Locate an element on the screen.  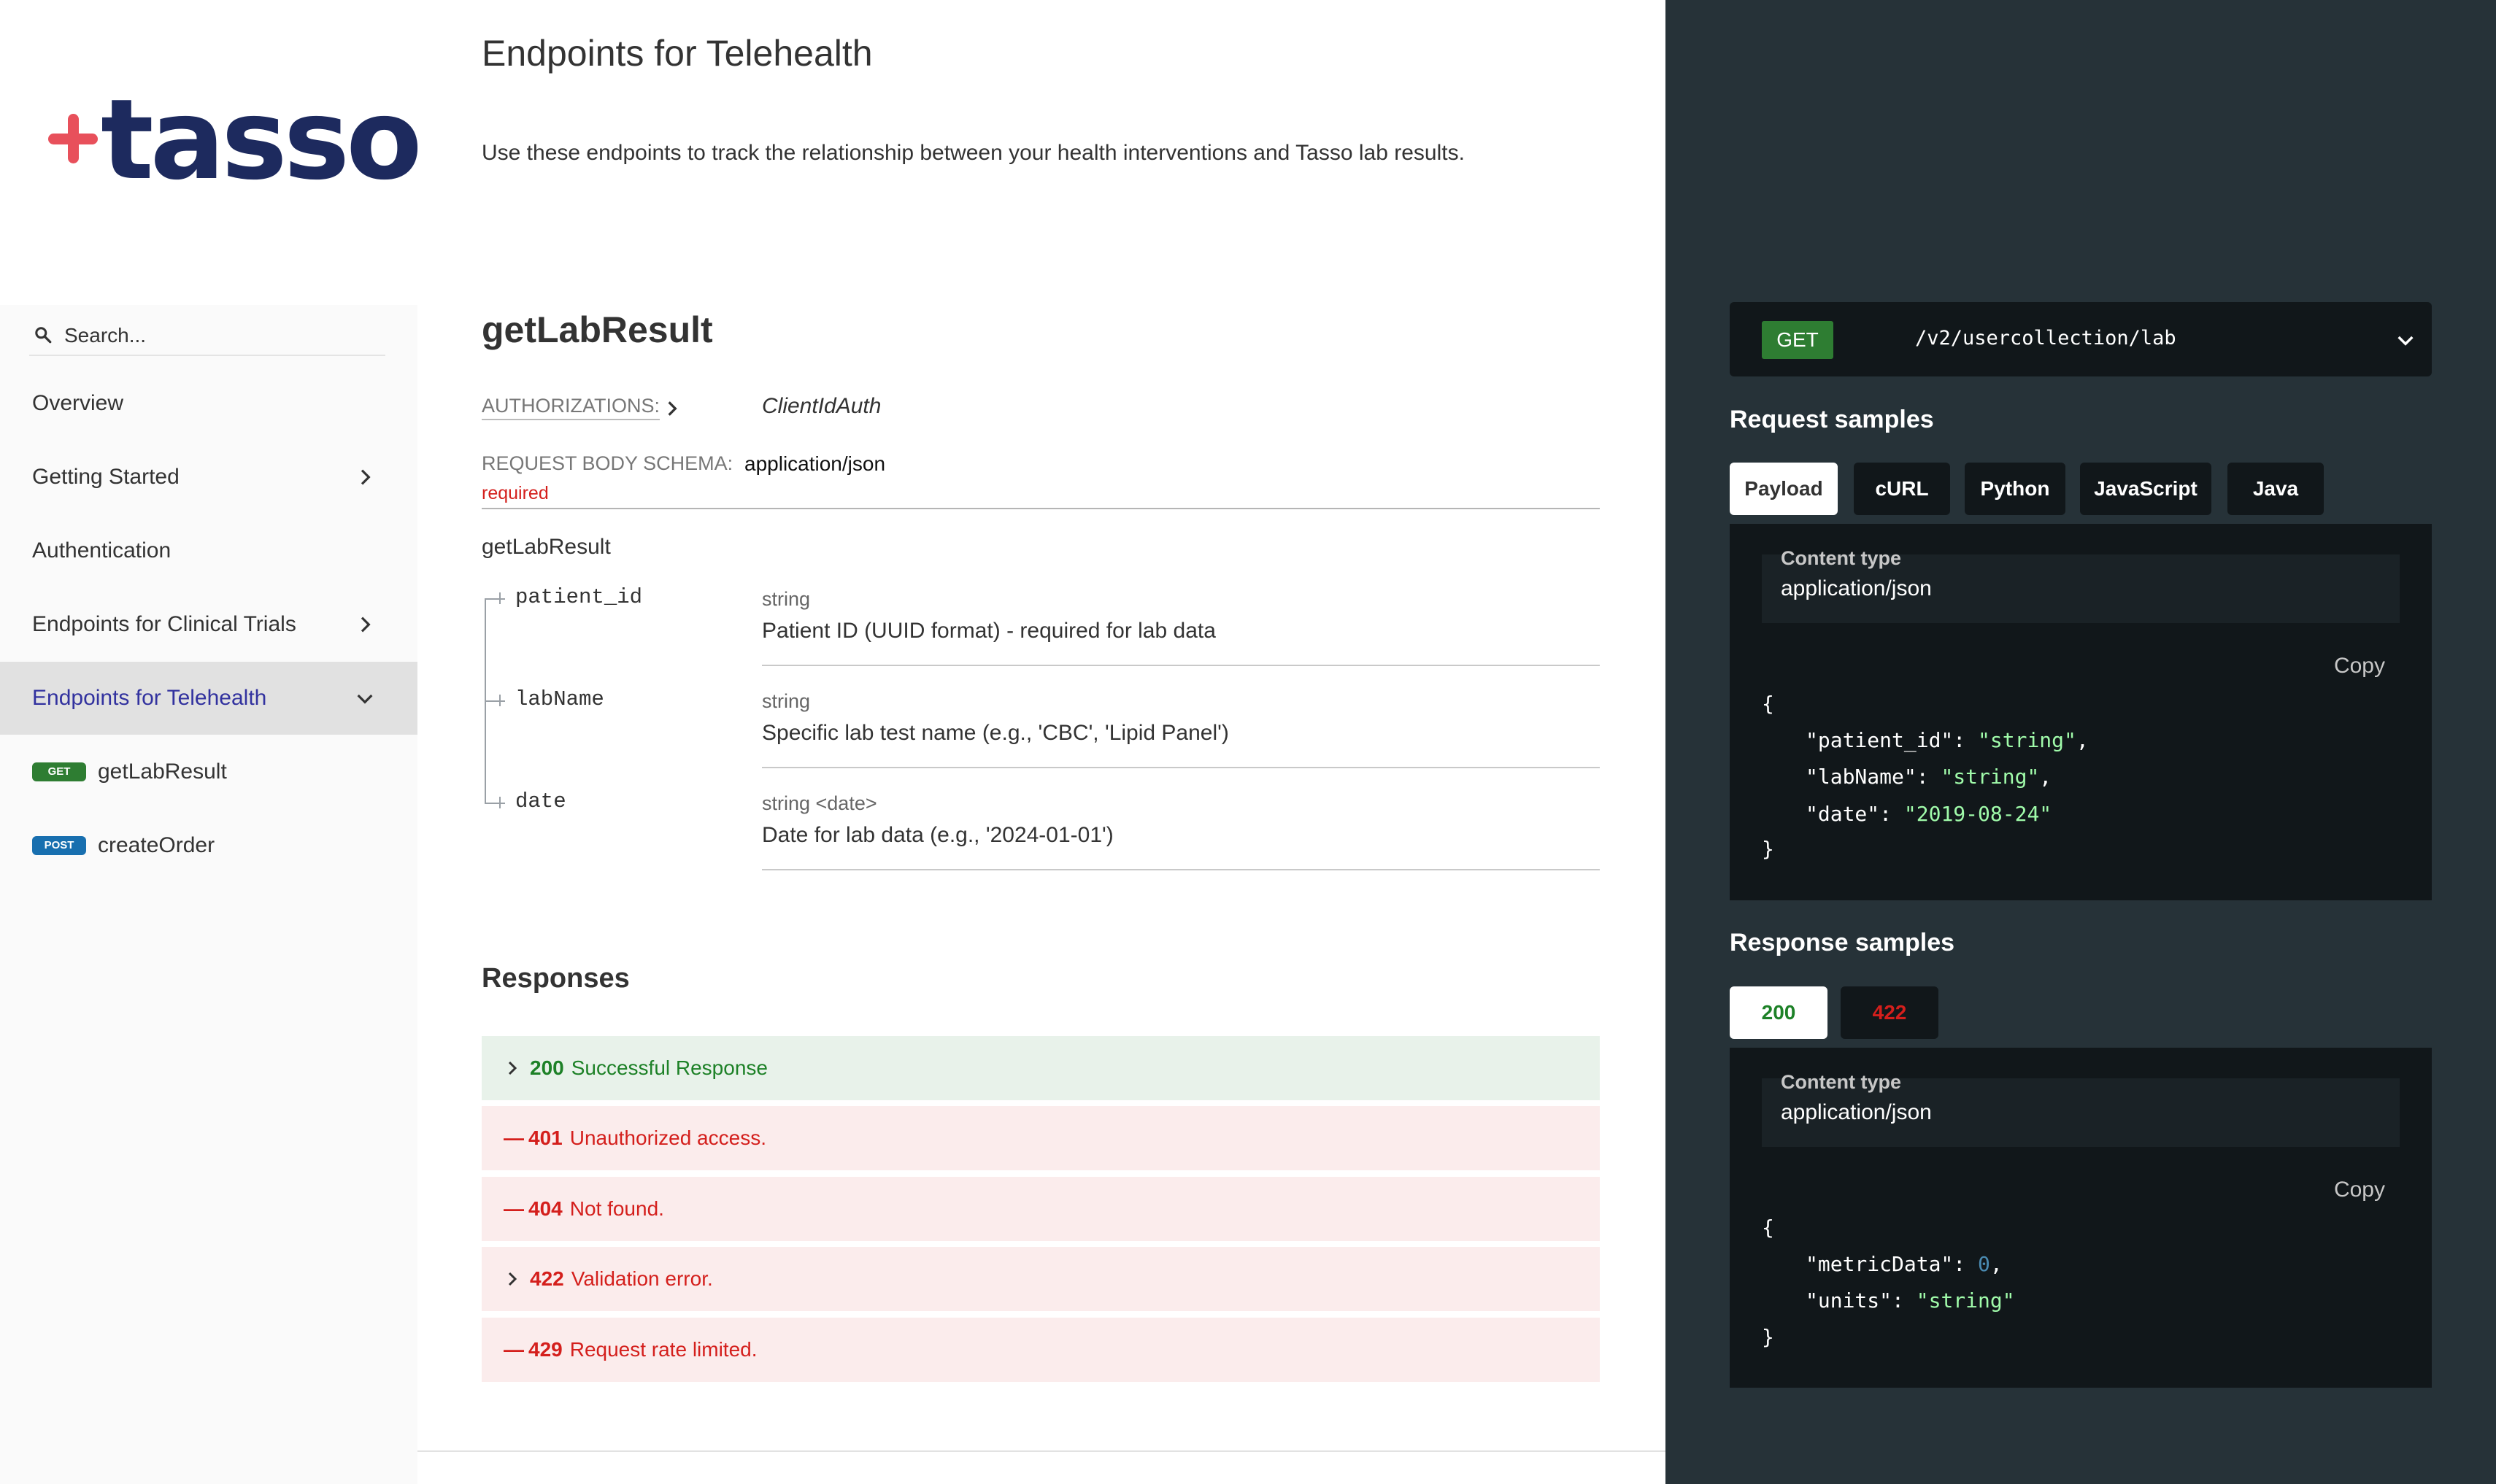
response-200: 200 Successful Response is located at coordinates (1041, 1068).